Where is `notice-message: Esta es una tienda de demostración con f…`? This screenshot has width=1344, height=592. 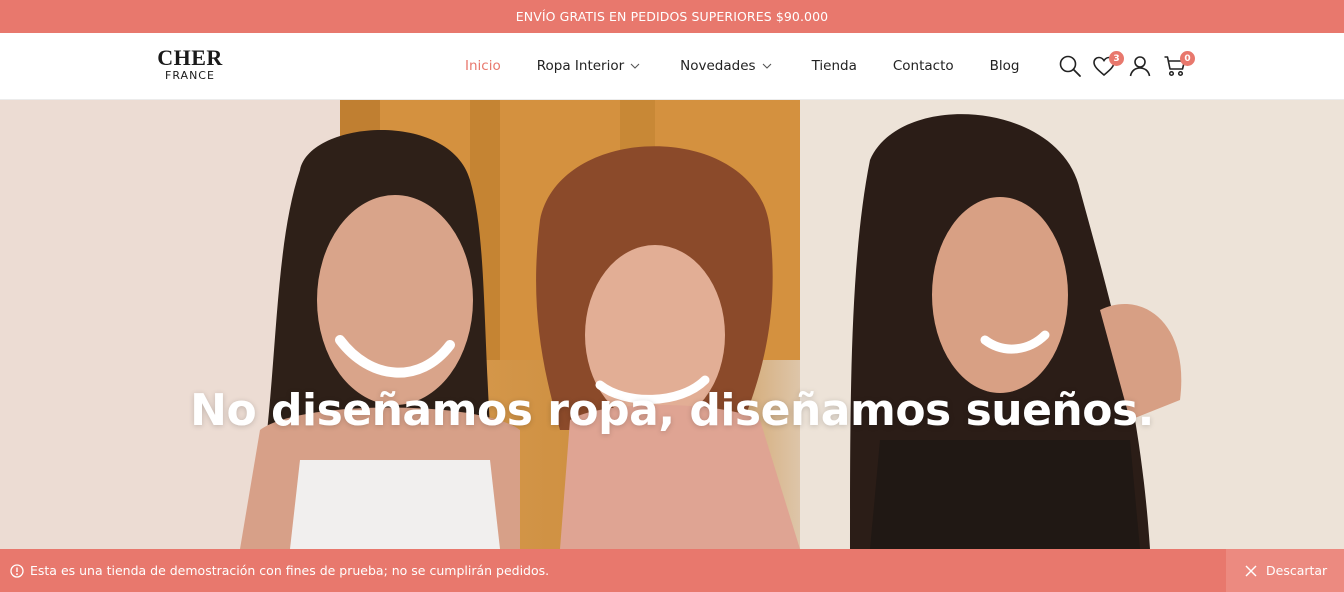
notice-message: Esta es una tienda de demostración con f… is located at coordinates (279, 570).